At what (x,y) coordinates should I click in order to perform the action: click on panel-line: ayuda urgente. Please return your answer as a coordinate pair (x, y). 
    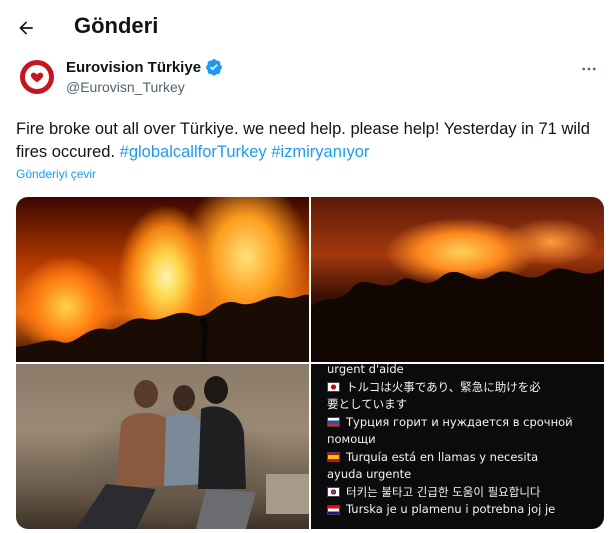
    Looking at the image, I should click on (369, 474).